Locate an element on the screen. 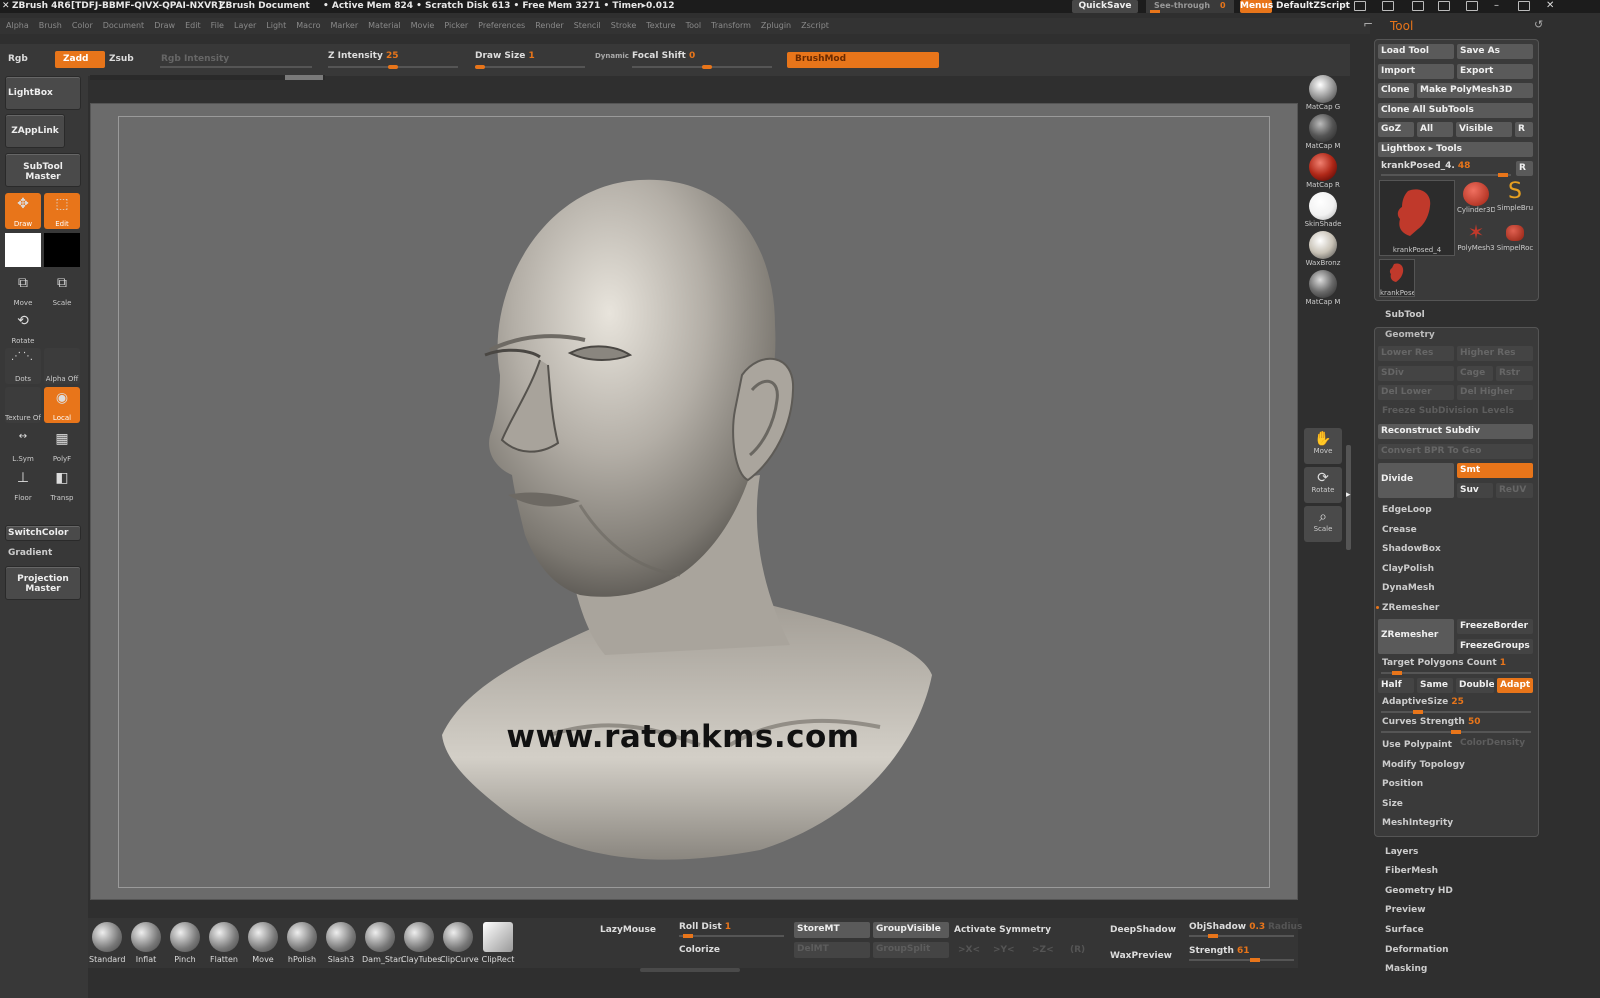 The width and height of the screenshot is (1600, 998). material-matcap-m: MatCap M is located at coordinates (1323, 288).